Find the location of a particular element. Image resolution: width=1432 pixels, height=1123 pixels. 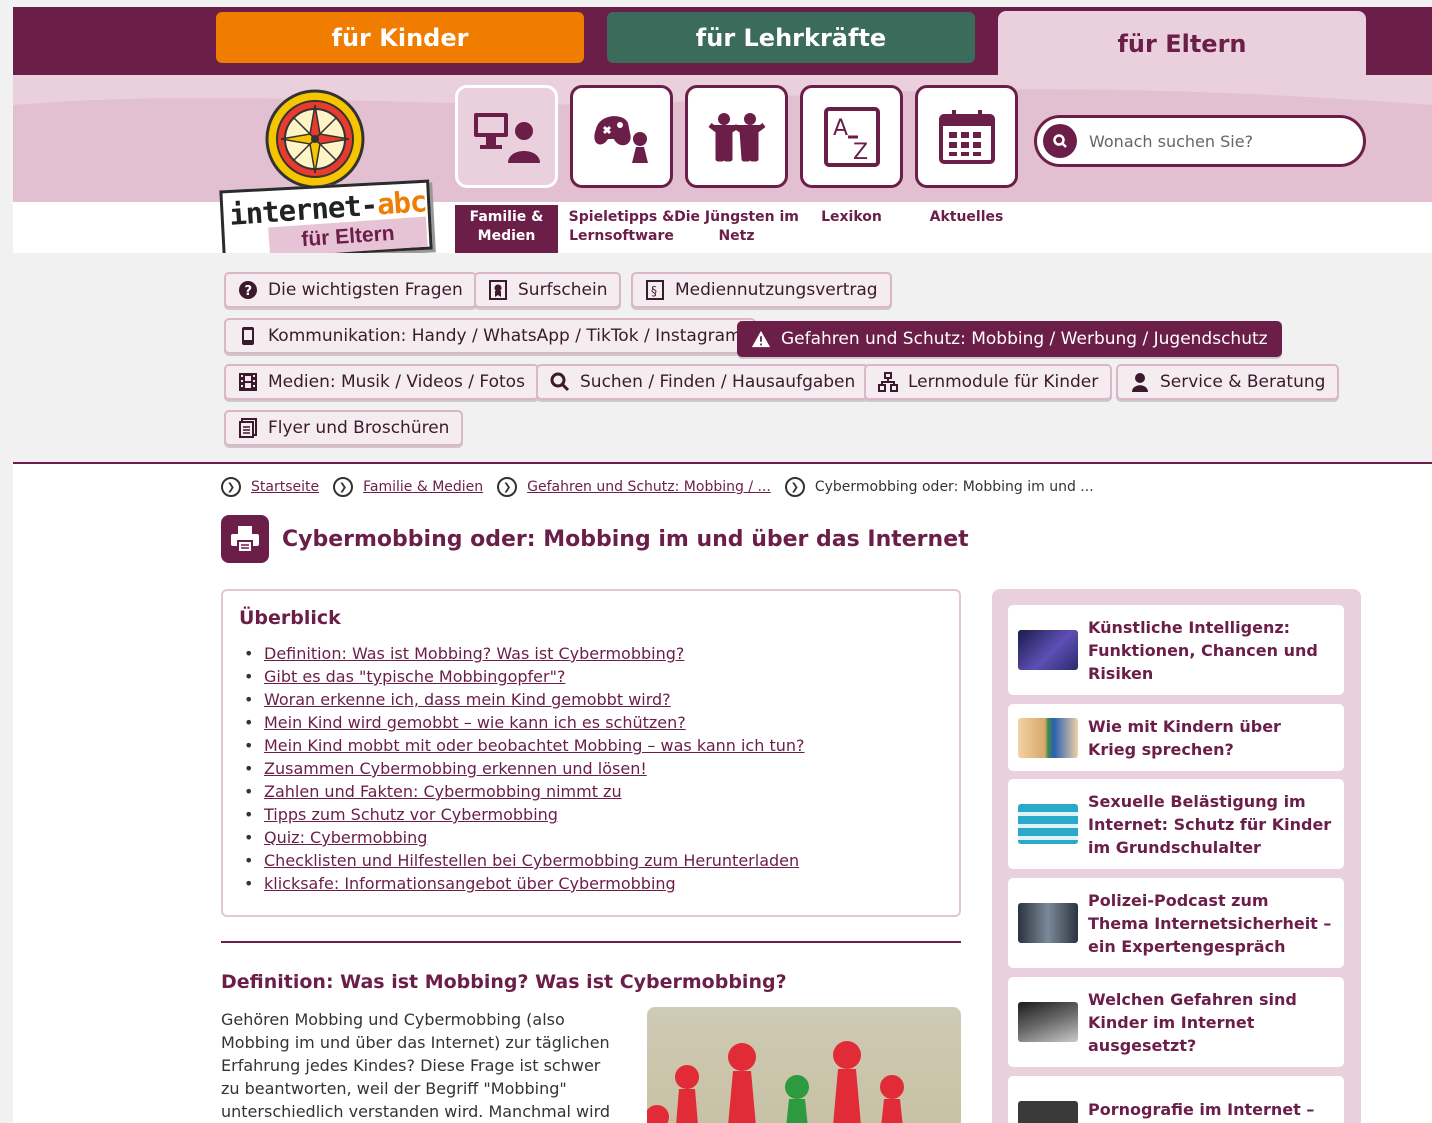

sitemap-icon is located at coordinates (888, 382).